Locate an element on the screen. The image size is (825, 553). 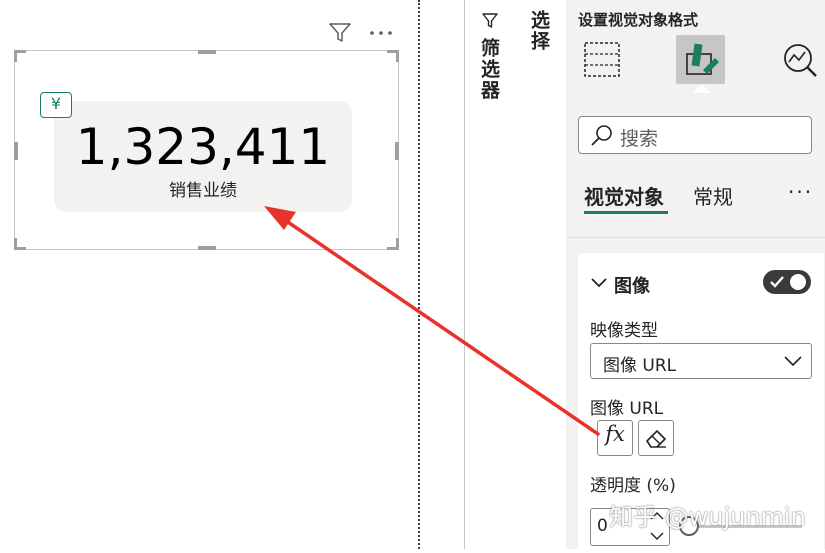
card-category-label: 销售业绩 is located at coordinates (203, 191).